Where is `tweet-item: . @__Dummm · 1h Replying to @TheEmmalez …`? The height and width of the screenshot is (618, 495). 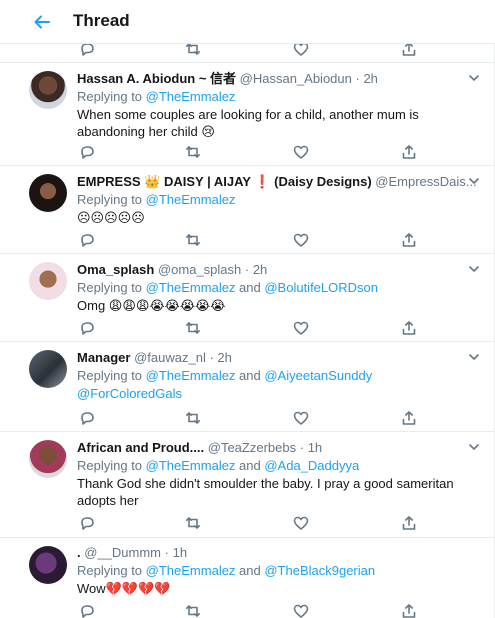
tweet-item: . @__Dummm · 1h Replying to @TheEmmalez … is located at coordinates (247, 578).